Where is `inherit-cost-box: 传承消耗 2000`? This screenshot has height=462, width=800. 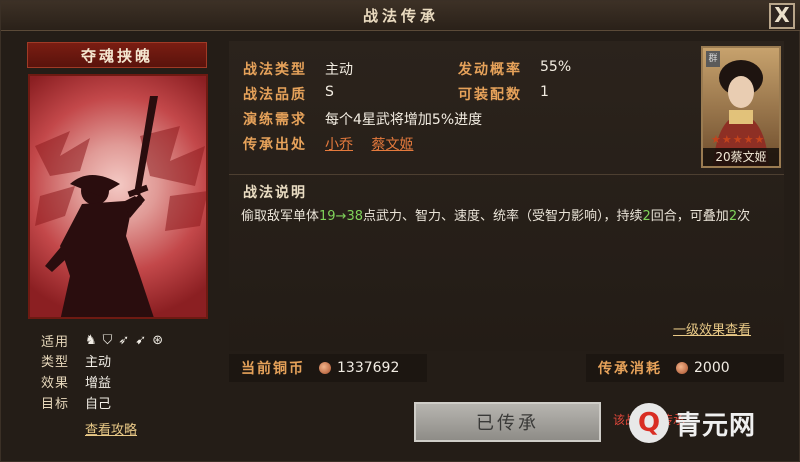
inherit-cost-box: 传承消耗 2000 is located at coordinates (685, 368).